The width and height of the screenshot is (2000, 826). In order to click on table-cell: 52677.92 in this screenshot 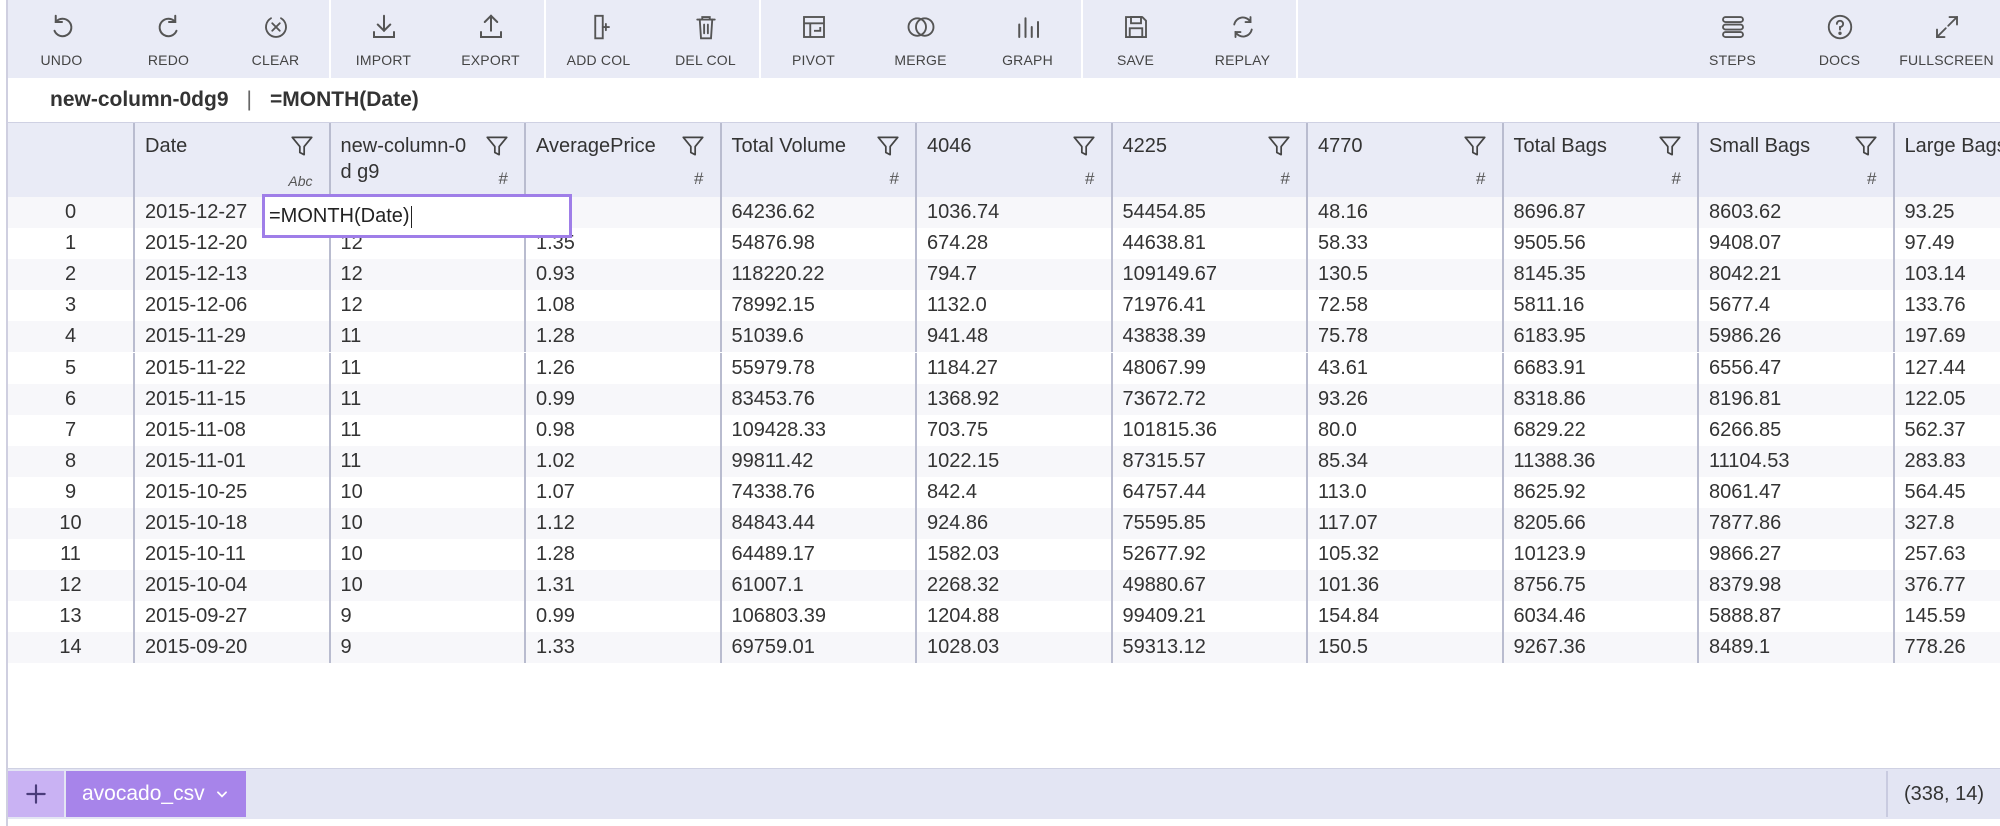, I will do `click(1210, 555)`.